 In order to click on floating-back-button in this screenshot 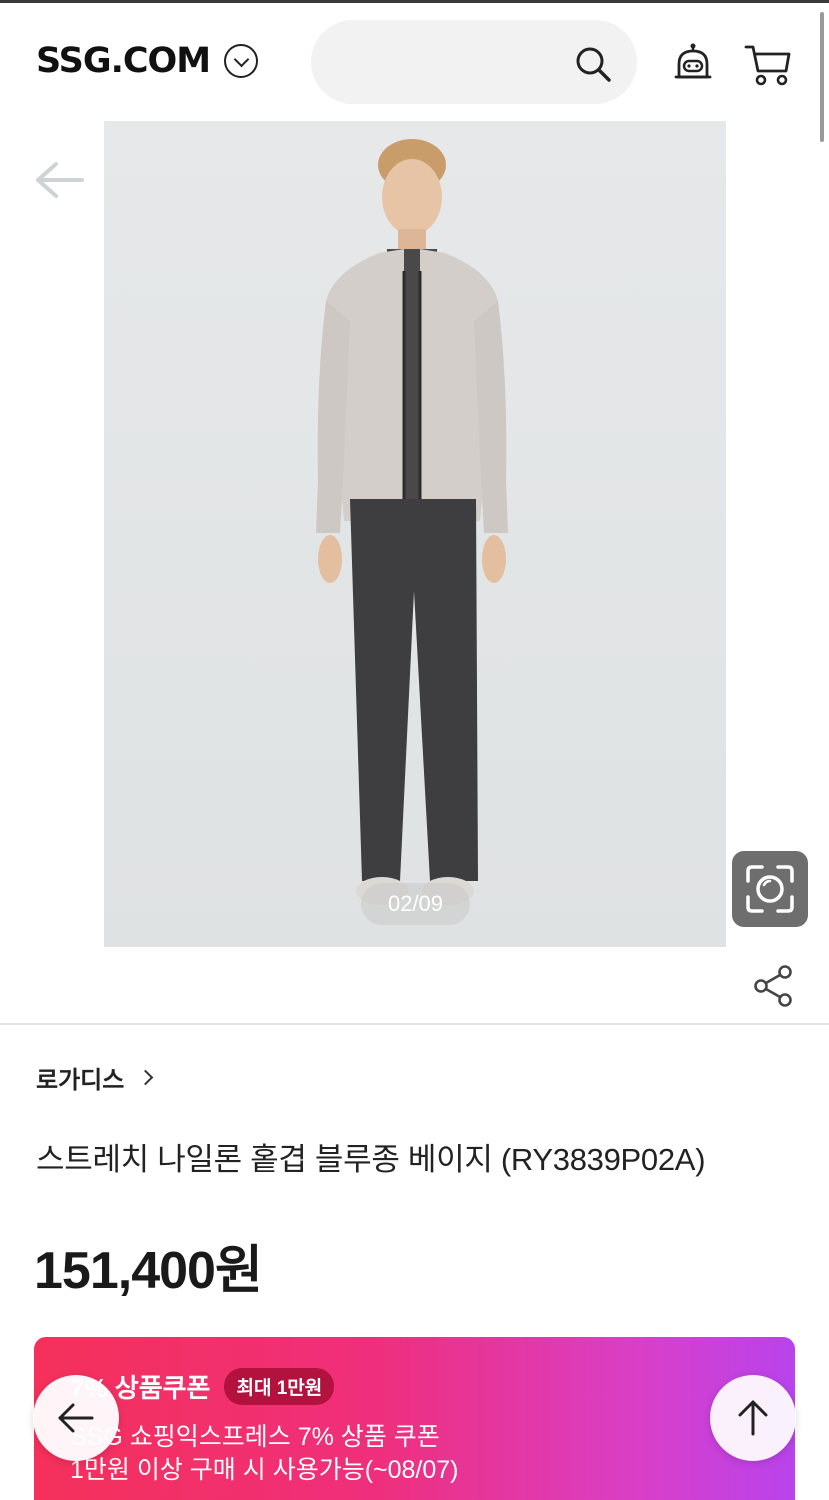, I will do `click(76, 1418)`.